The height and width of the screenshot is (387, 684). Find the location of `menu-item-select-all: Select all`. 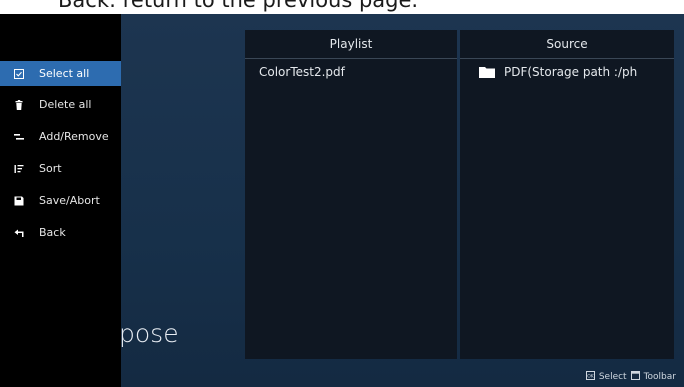

menu-item-select-all: Select all is located at coordinates (60, 73).